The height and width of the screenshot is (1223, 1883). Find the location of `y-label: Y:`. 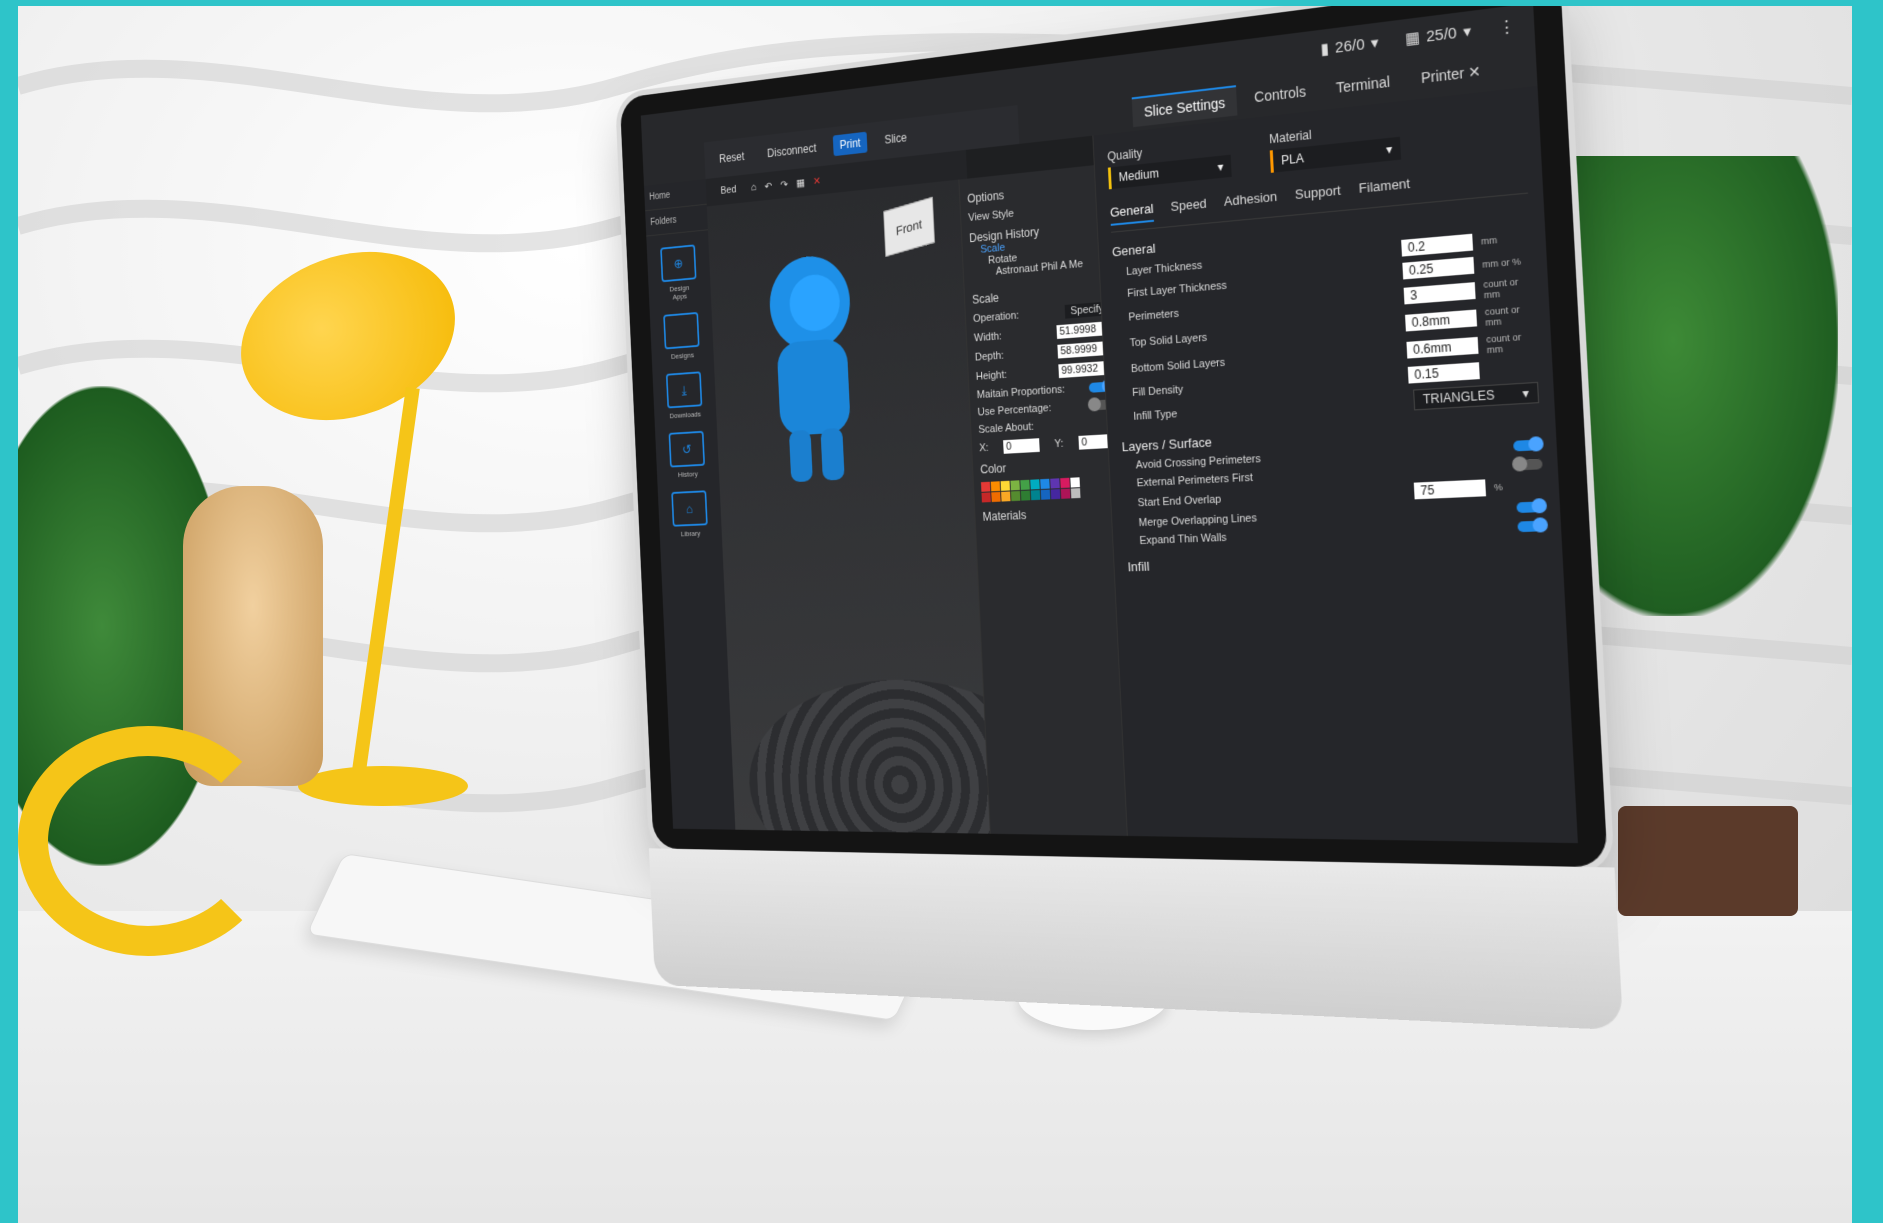

y-label: Y: is located at coordinates (1059, 444).